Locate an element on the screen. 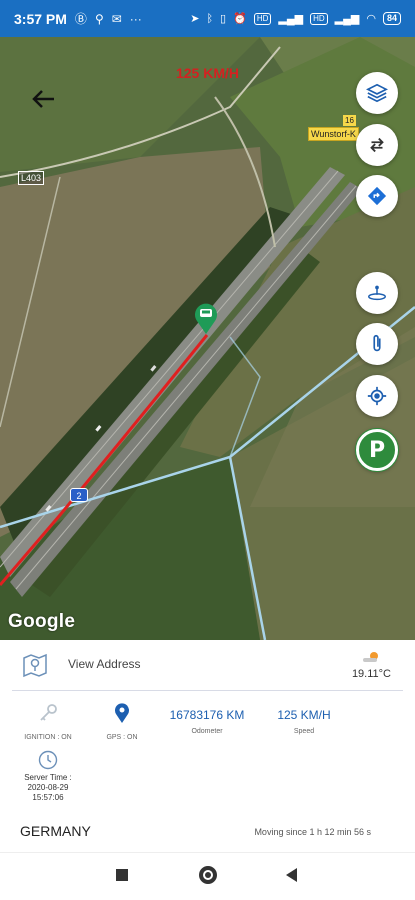 The width and height of the screenshot is (415, 900). odometer-stat: 16783176 KM Odometer is located at coordinates (207, 718).